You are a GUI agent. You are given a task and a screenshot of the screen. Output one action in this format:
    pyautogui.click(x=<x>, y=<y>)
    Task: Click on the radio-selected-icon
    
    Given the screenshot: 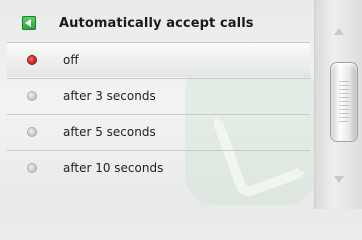 What is the action you would take?
    pyautogui.click(x=32, y=60)
    